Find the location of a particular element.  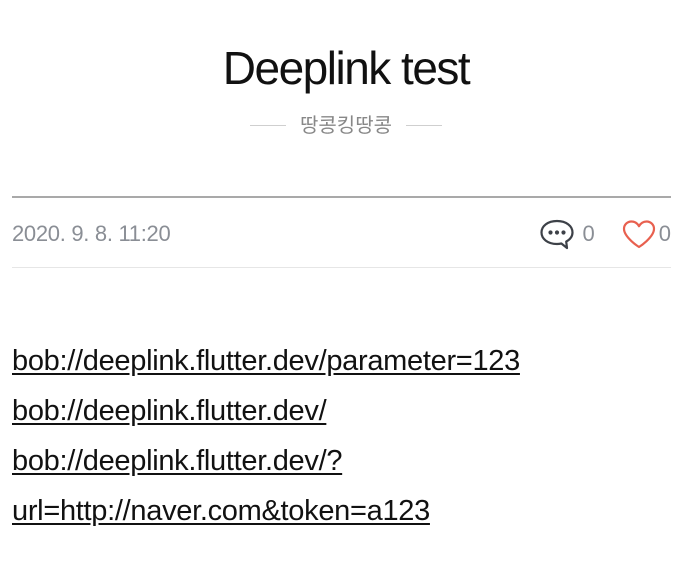

author-divider-right is located at coordinates (424, 125).